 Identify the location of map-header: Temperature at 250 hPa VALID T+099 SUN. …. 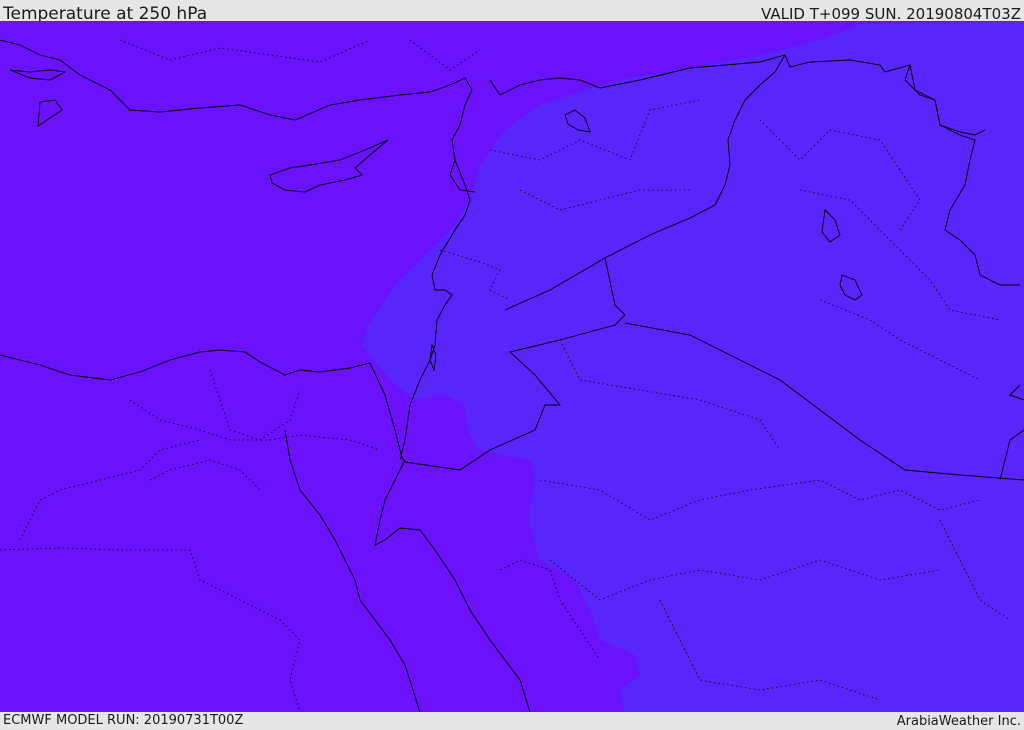
(512, 12).